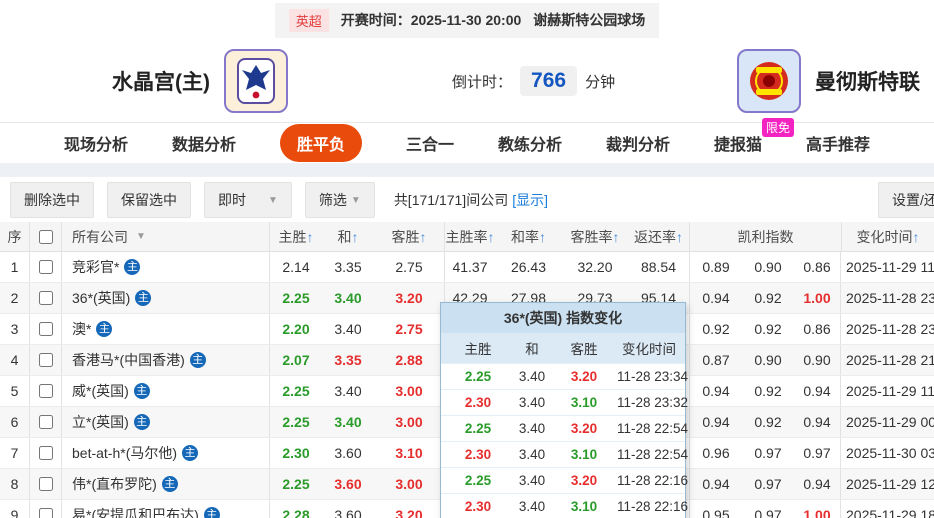 Image resolution: width=934 pixels, height=518 pixels. What do you see at coordinates (166, 298) in the screenshot?
I see `company-name-cell: 36*(英国) 主` at bounding box center [166, 298].